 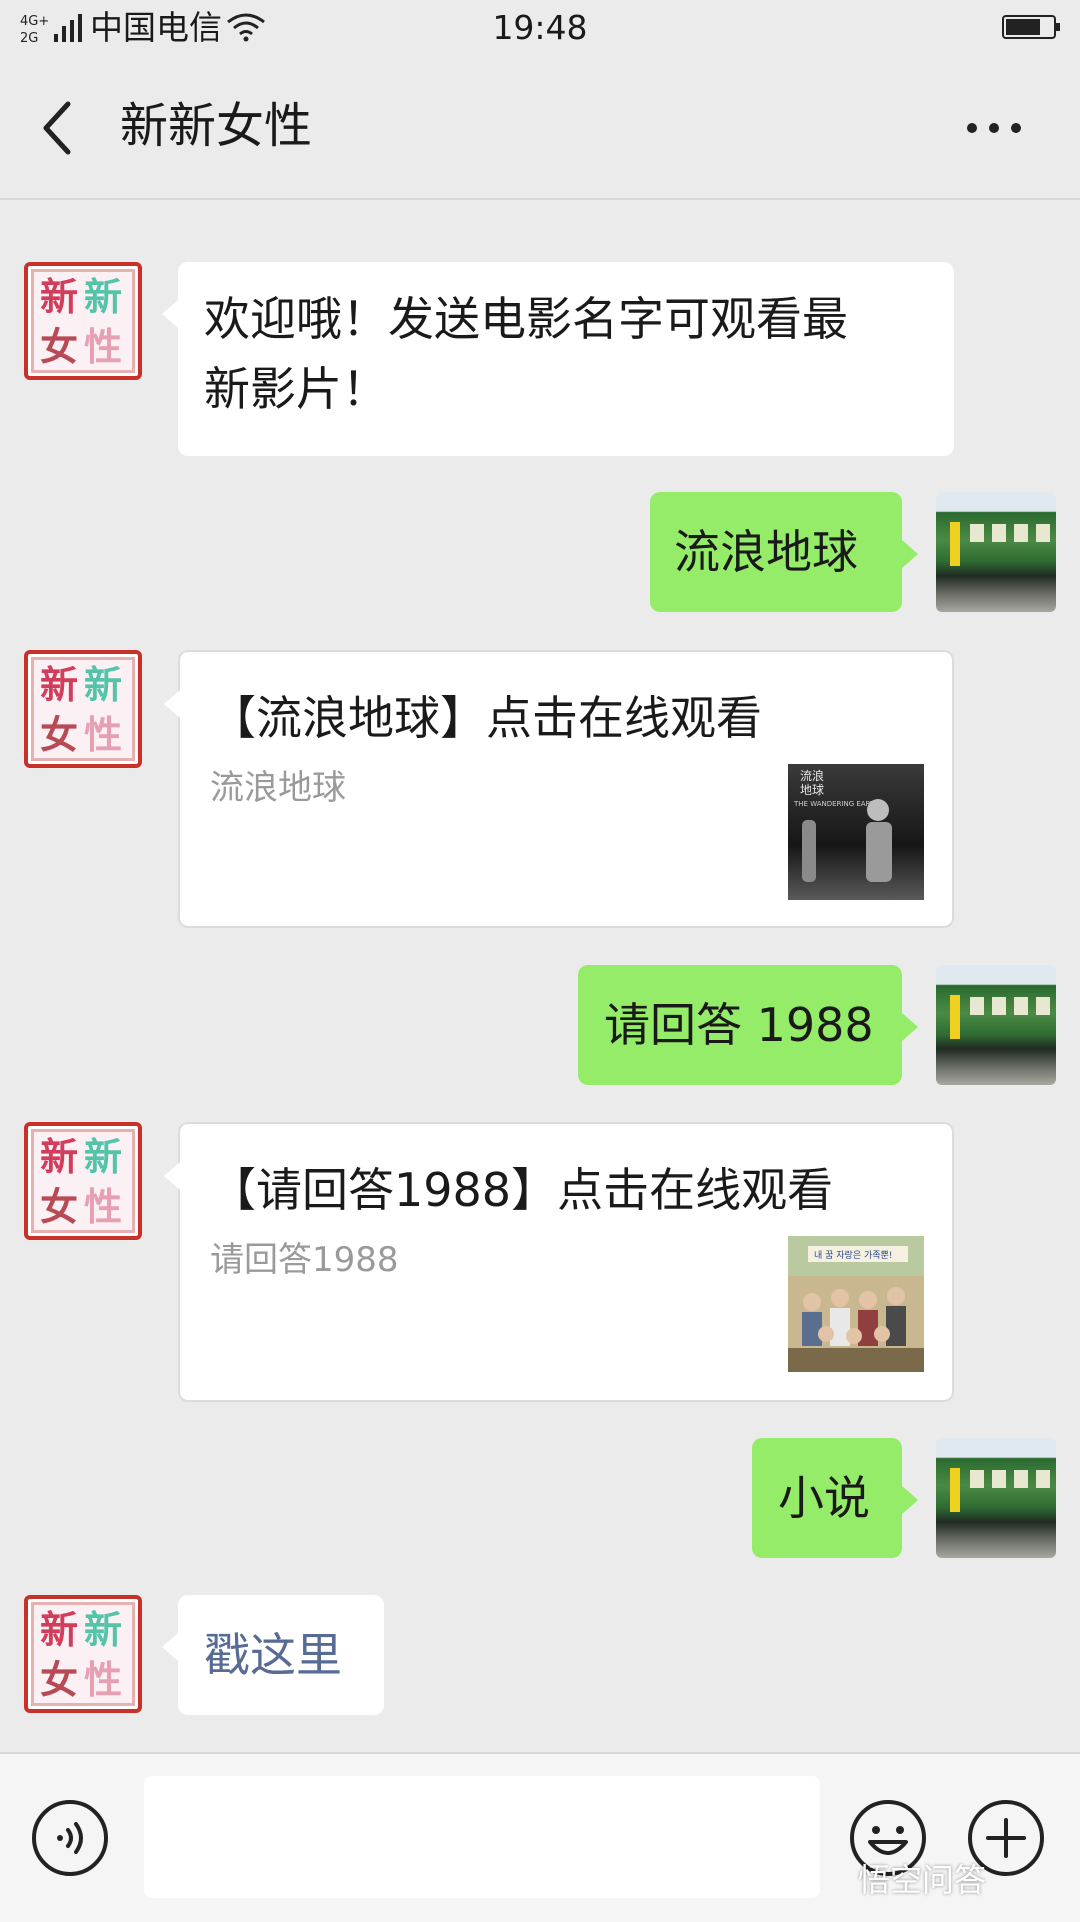 I want to click on card-title: 【流浪地球】点击在线观看, so click(x=486, y=718).